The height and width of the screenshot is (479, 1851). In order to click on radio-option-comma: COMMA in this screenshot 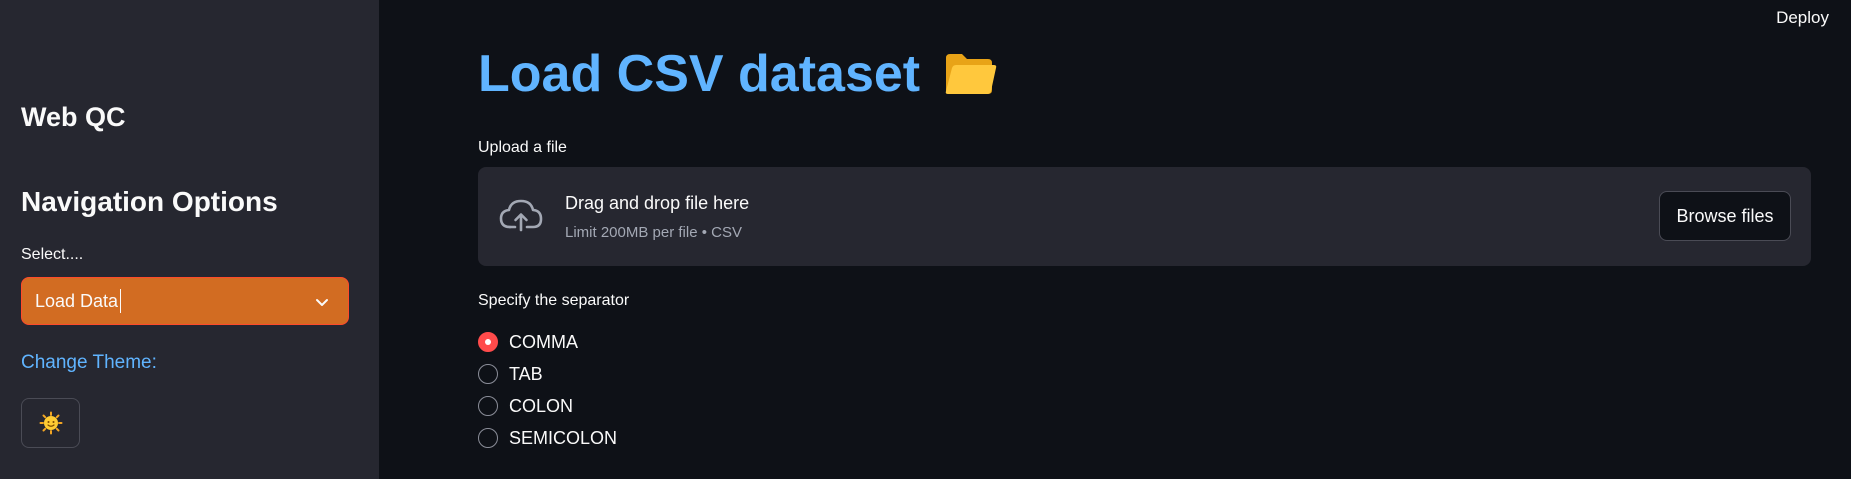, I will do `click(547, 342)`.